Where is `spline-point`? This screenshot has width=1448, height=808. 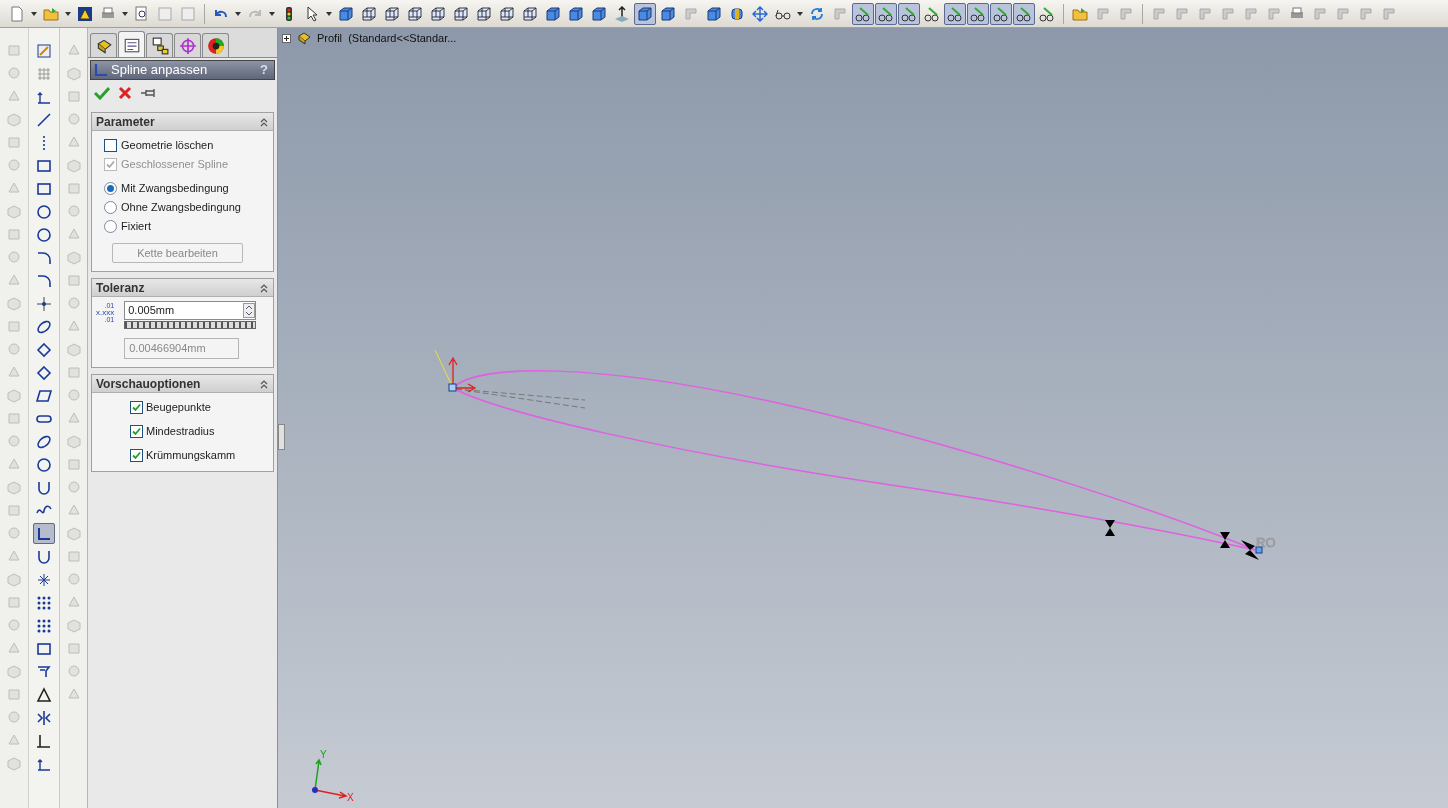 spline-point is located at coordinates (452, 387).